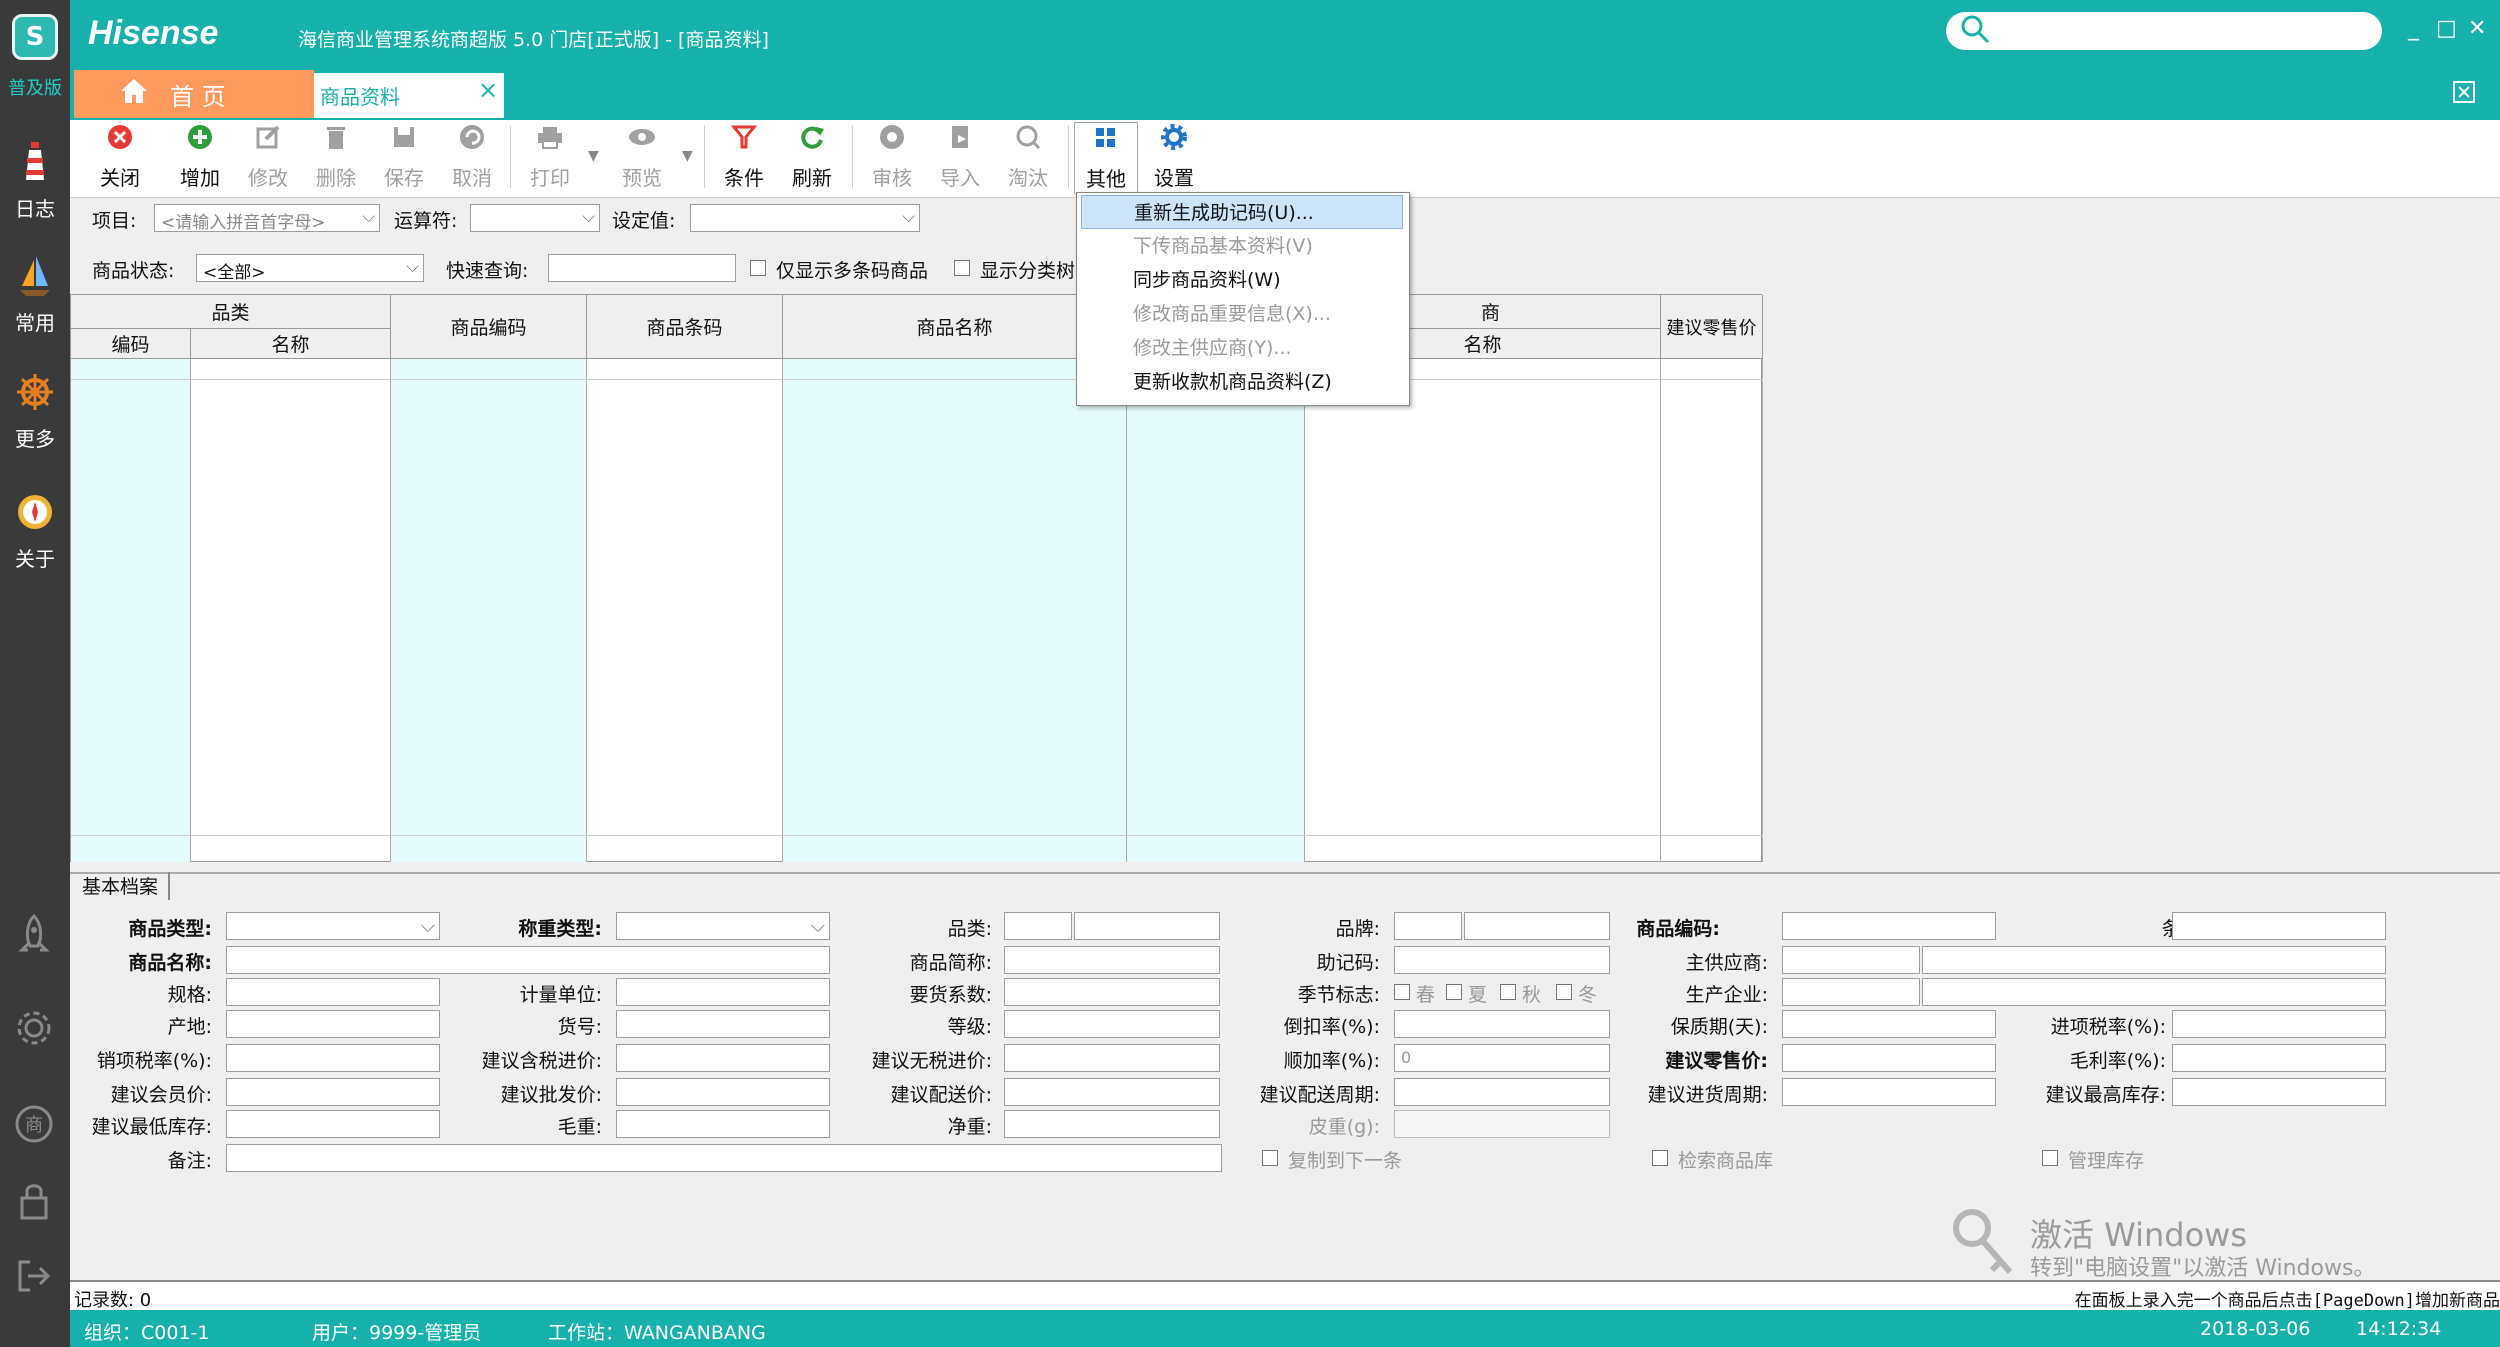 The width and height of the screenshot is (2500, 1347). What do you see at coordinates (687, 156) in the screenshot?
I see `preview-dropdown-icon: ▼` at bounding box center [687, 156].